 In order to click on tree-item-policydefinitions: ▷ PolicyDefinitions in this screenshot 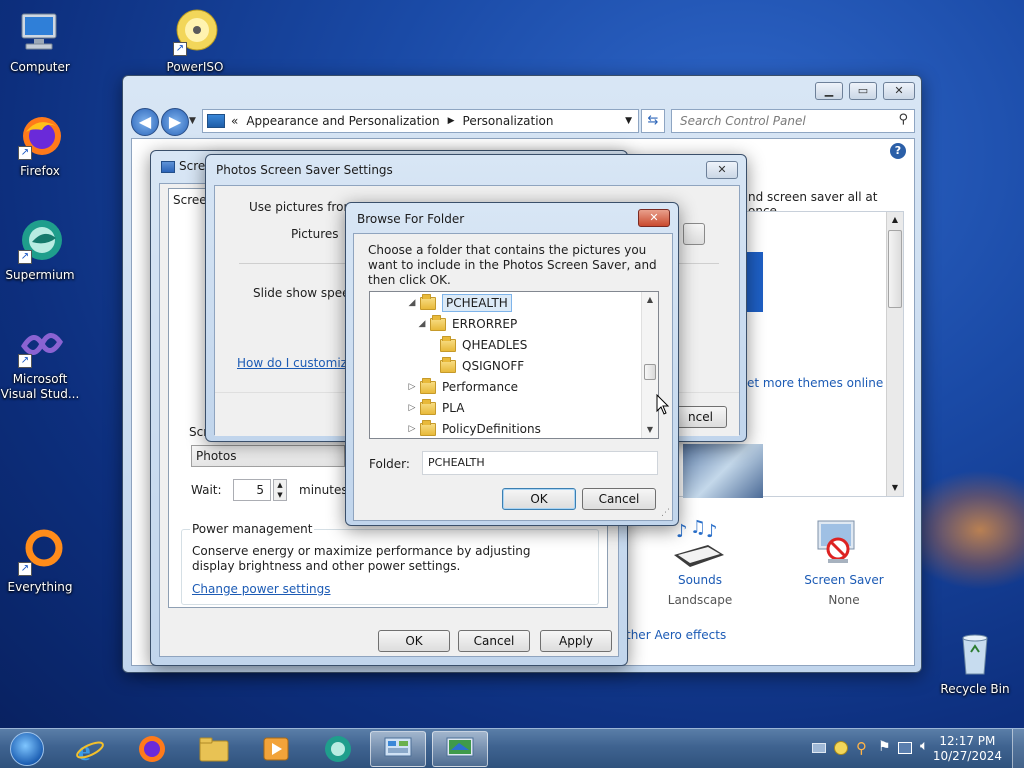, I will do `click(473, 428)`.